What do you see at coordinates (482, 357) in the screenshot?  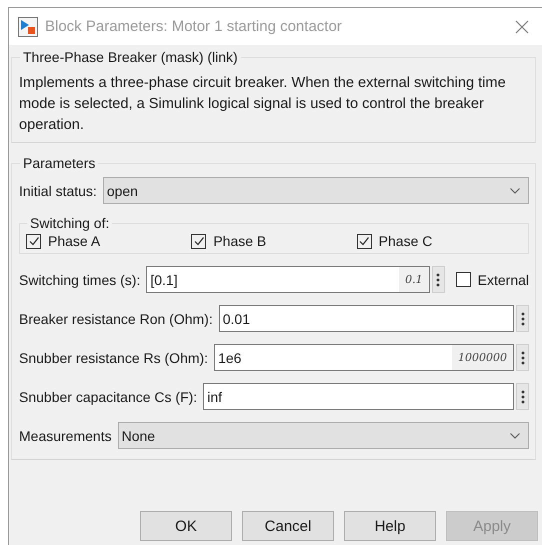 I see `evaluated-value: 1000000` at bounding box center [482, 357].